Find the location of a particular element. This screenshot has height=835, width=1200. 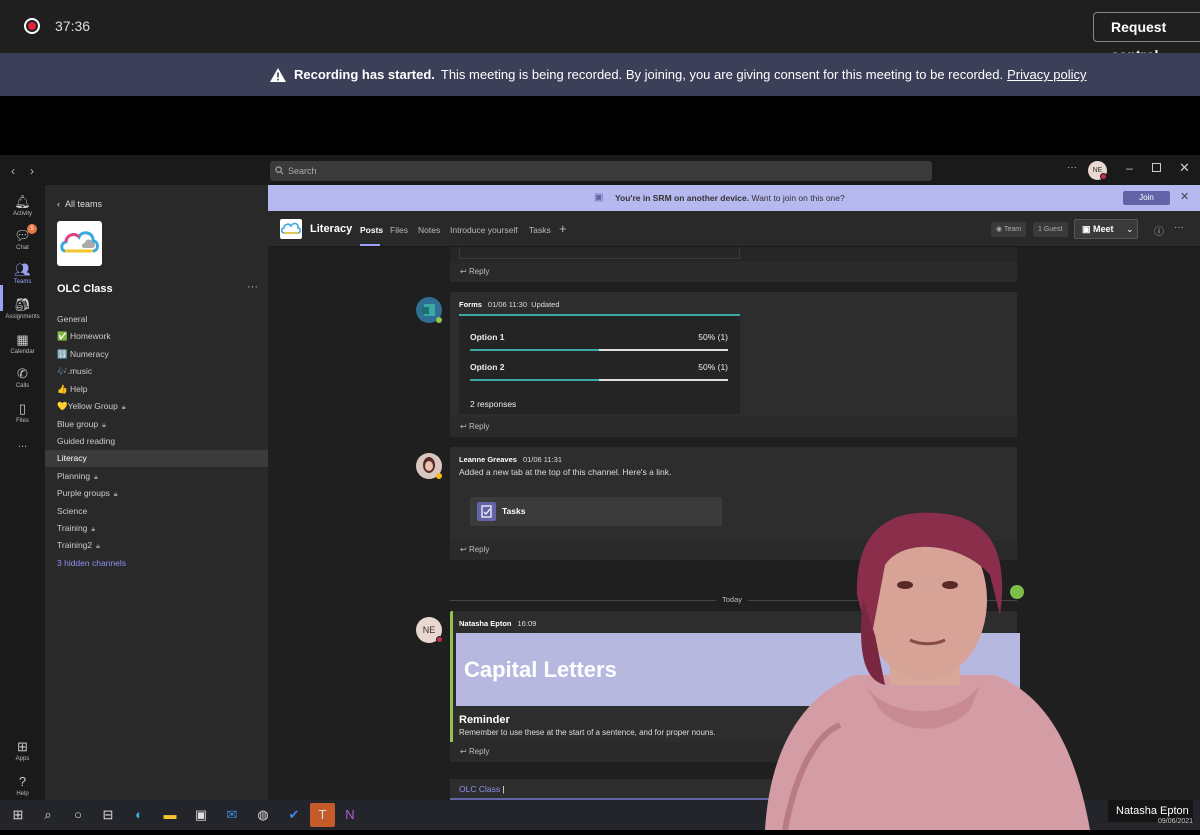

channel-purple-groups: Purple groups 🔒︎ is located at coordinates (156, 493).